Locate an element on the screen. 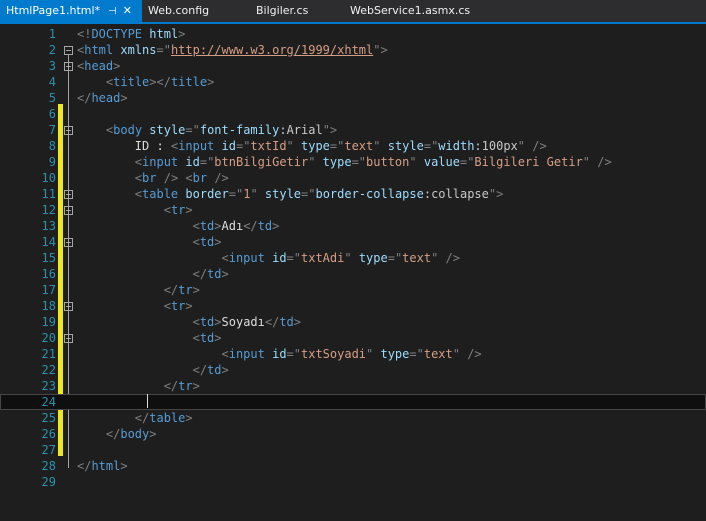 The width and height of the screenshot is (706, 521). code-line: 5 </head> is located at coordinates (353, 98).